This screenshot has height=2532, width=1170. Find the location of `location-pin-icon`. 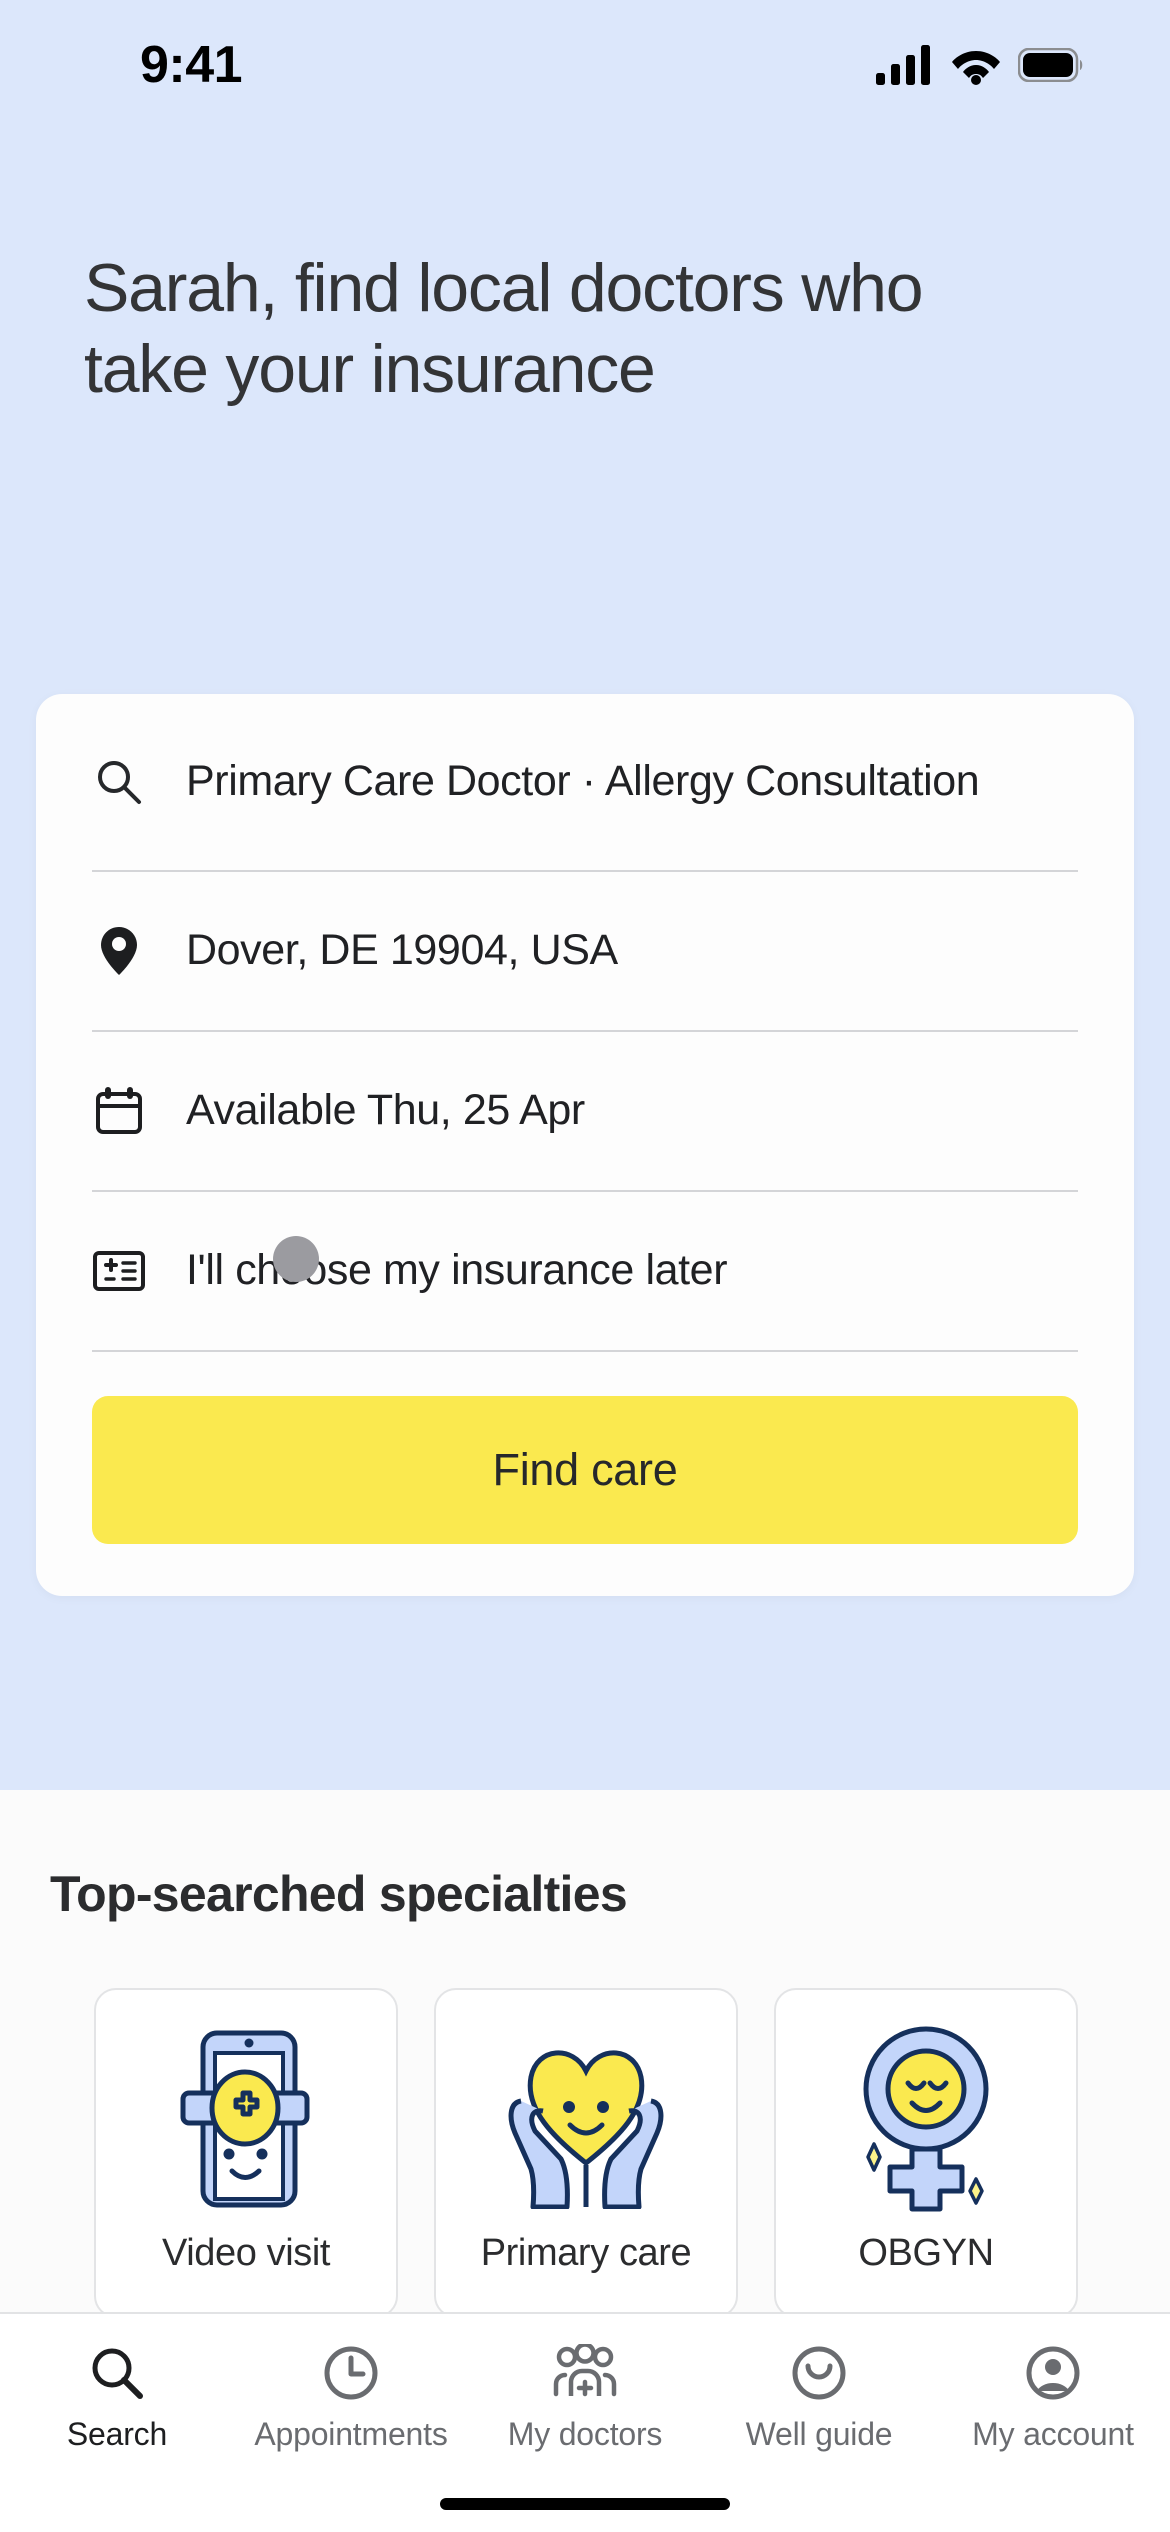

location-pin-icon is located at coordinates (119, 951).